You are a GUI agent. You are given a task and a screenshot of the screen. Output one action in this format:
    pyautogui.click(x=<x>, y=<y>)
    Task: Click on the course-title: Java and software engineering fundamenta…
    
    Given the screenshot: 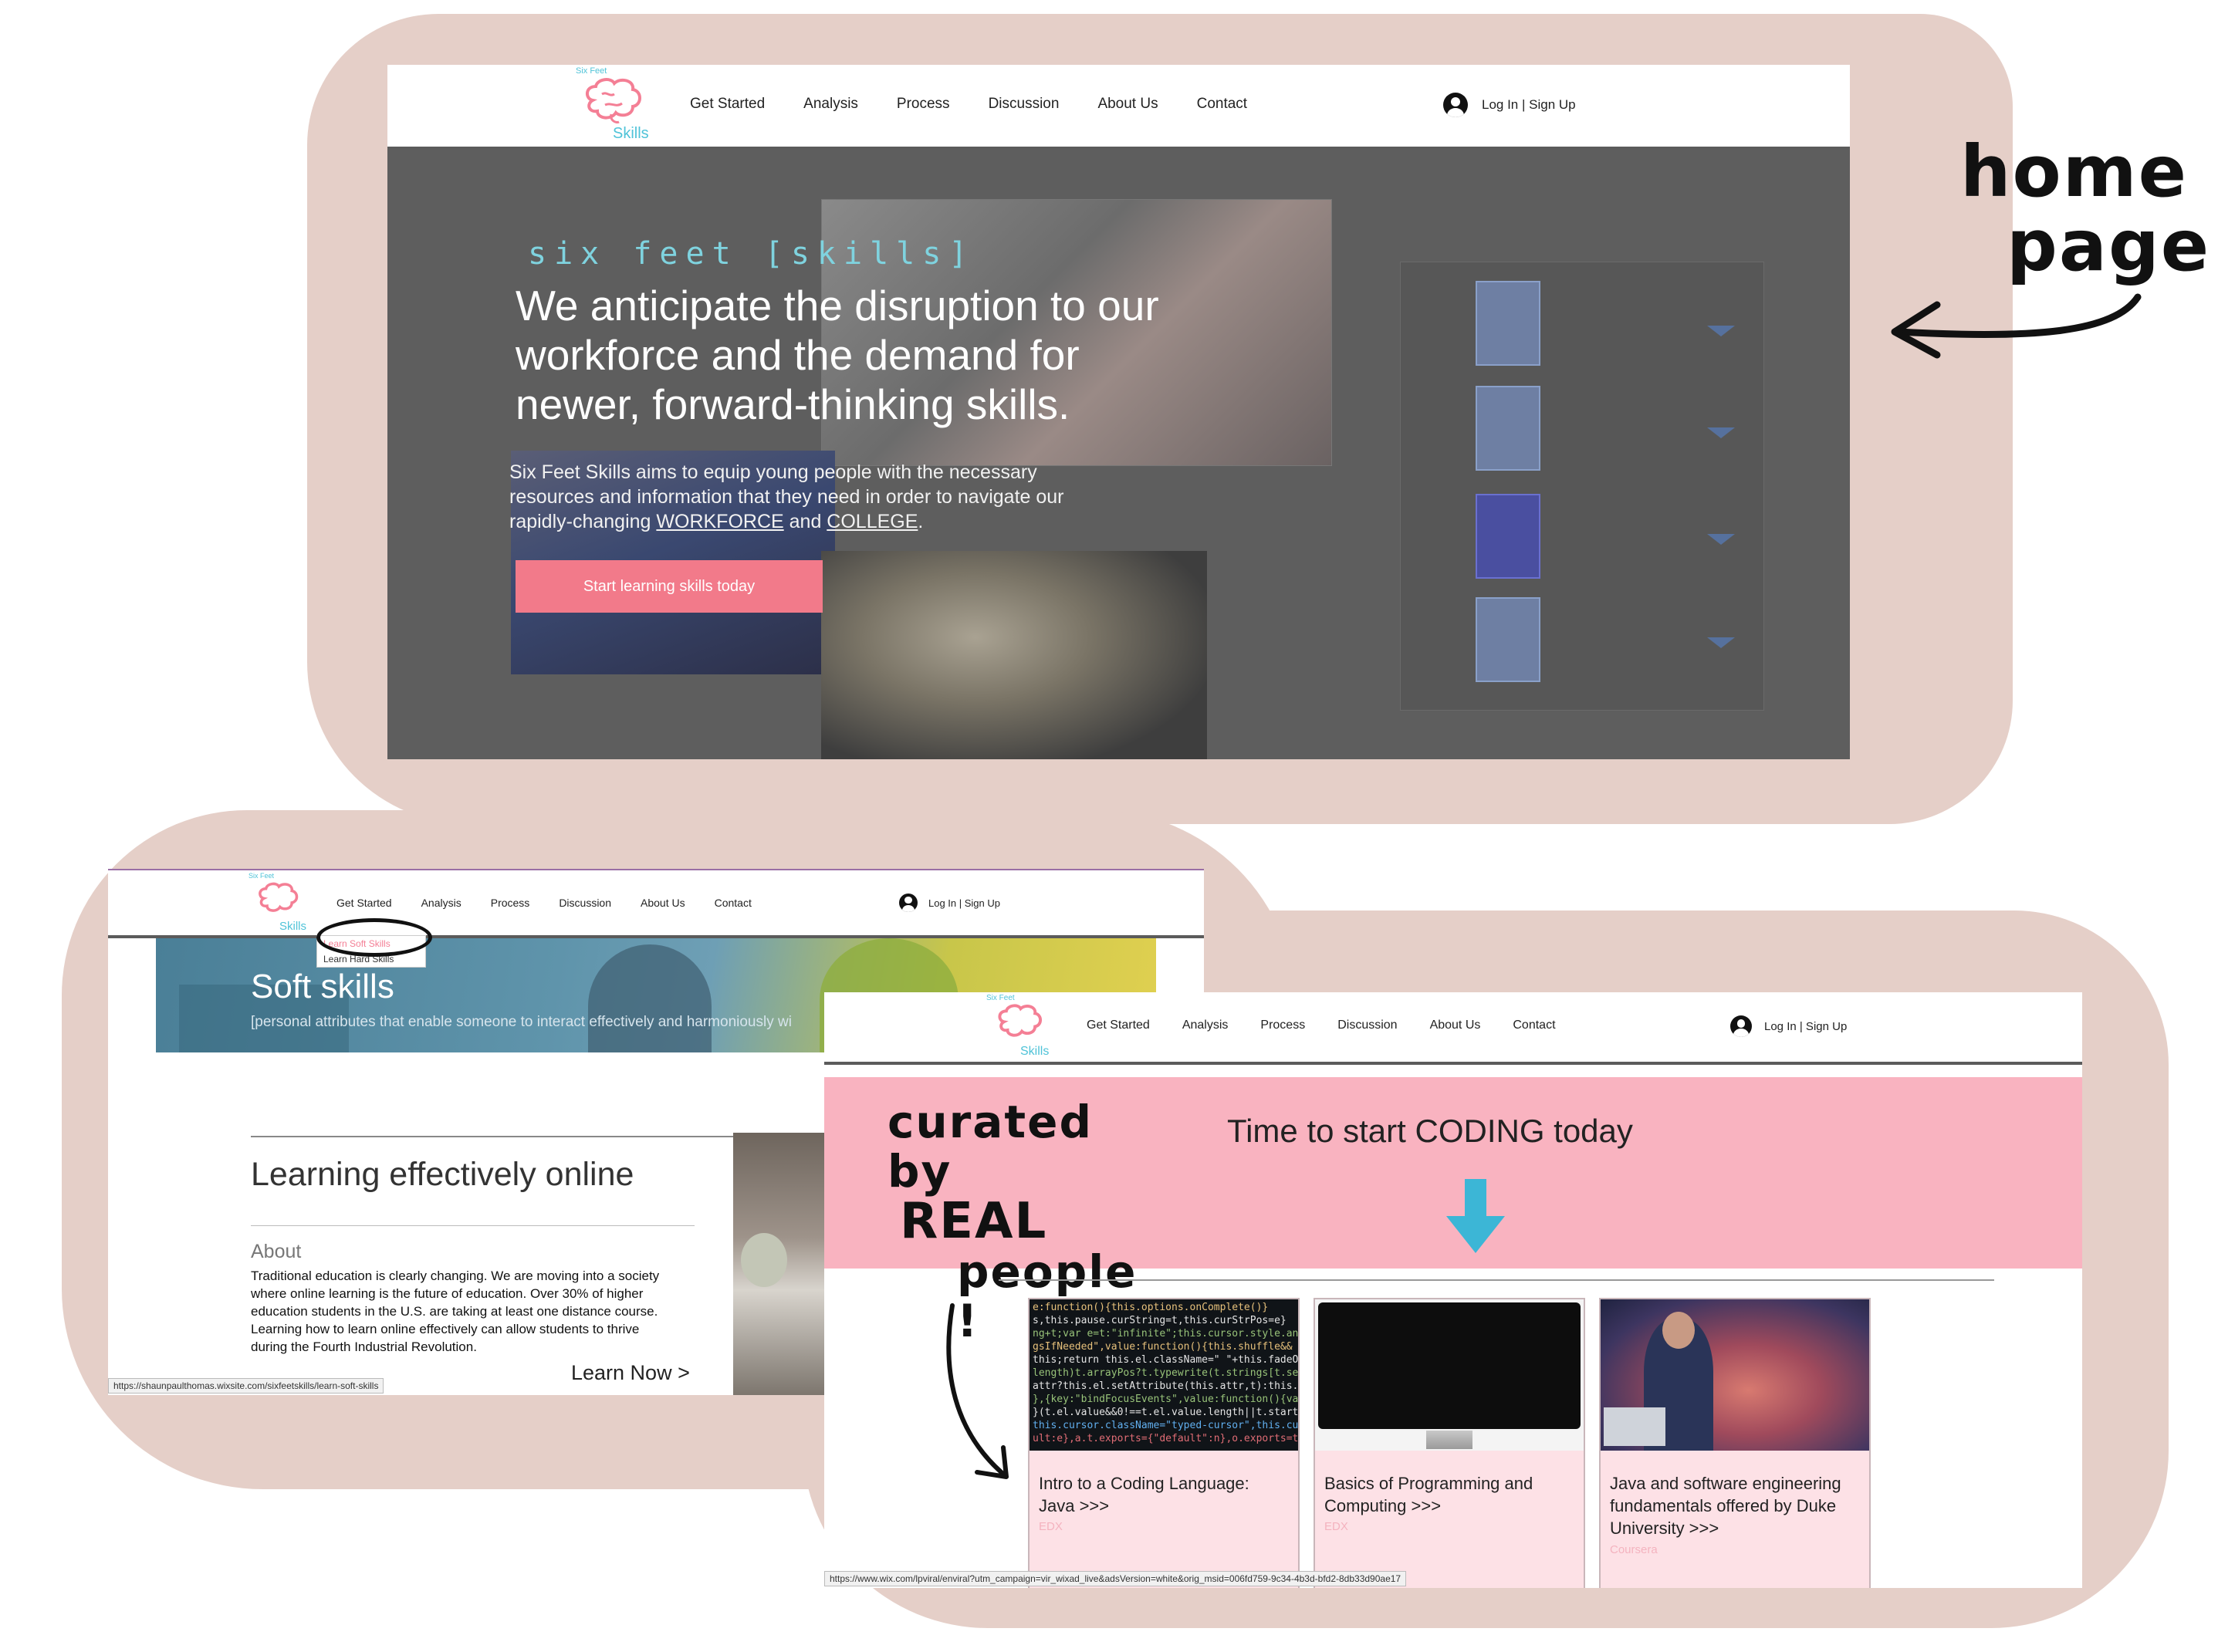 What is the action you would take?
    pyautogui.click(x=1725, y=1506)
    